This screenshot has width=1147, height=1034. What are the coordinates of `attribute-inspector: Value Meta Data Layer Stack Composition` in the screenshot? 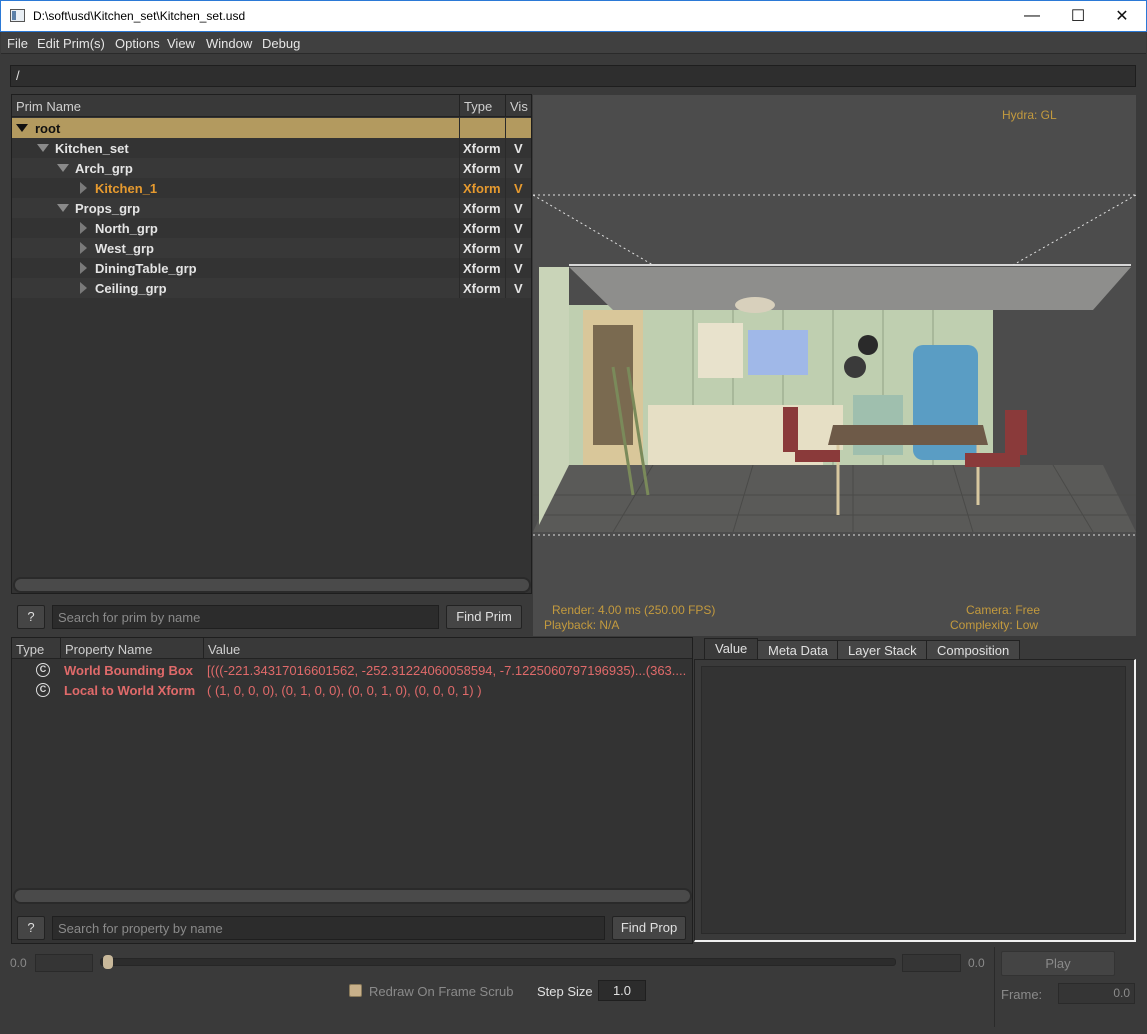 It's located at (915, 789).